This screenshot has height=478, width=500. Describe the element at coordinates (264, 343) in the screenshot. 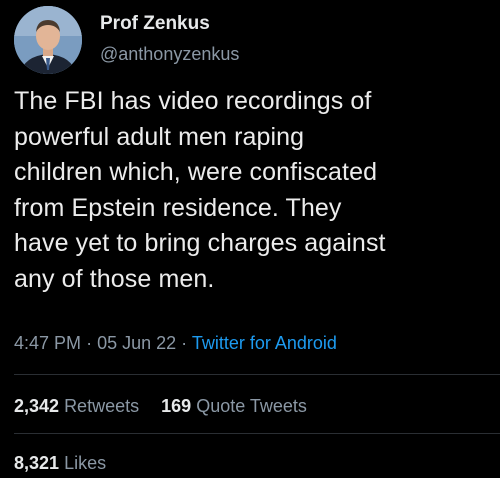

I see `tweet-source-link: Twitter for Android` at that location.